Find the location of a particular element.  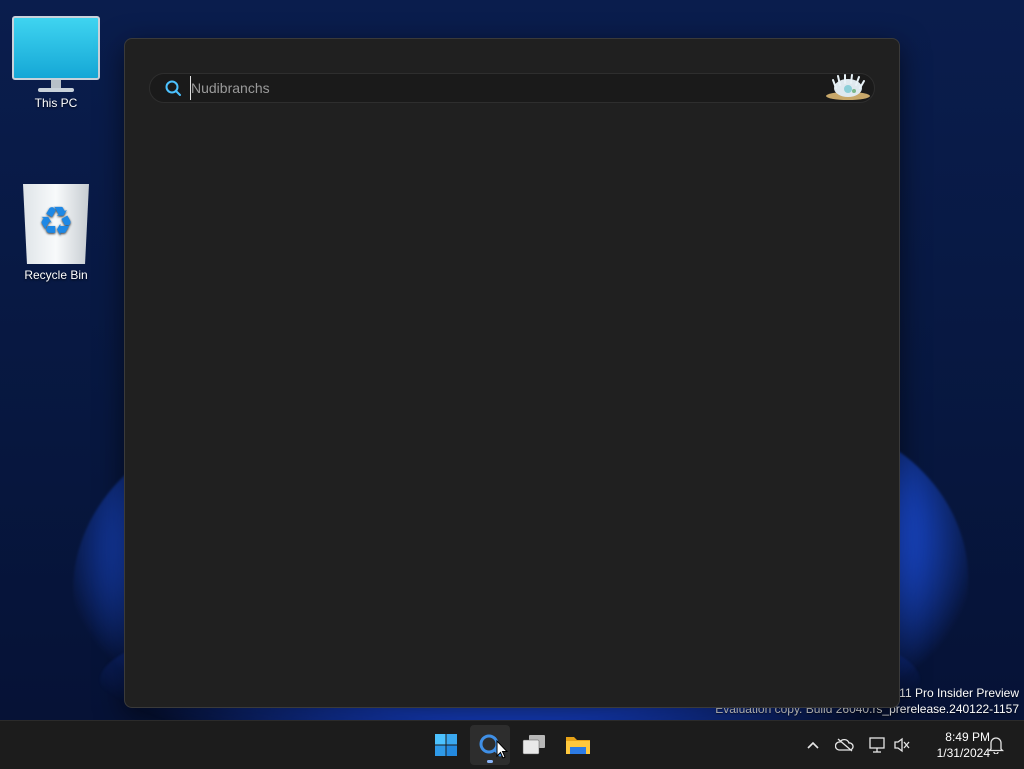

volume-muted-icon is located at coordinates (902, 745).